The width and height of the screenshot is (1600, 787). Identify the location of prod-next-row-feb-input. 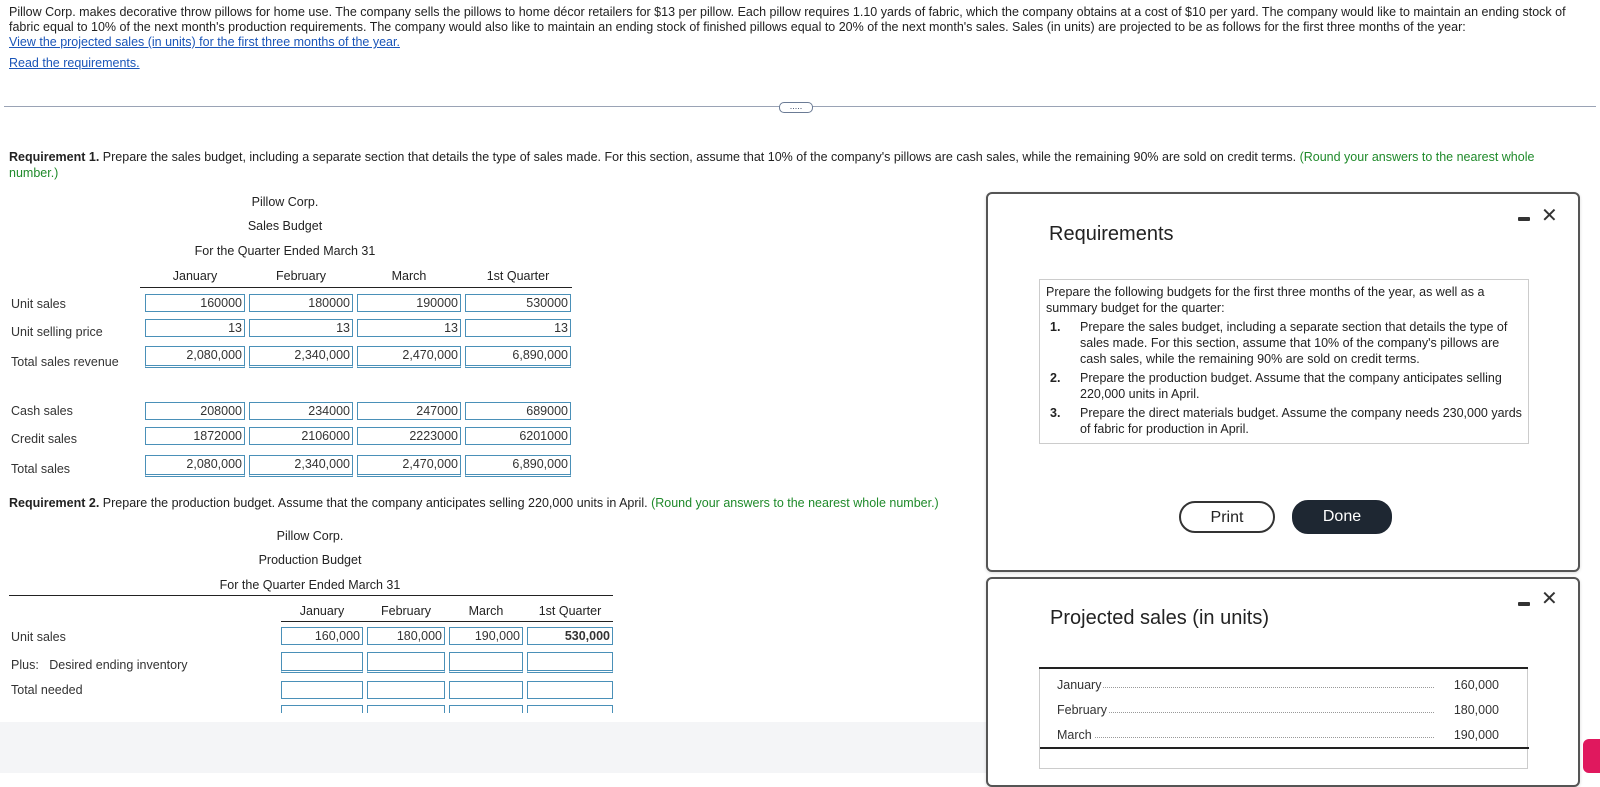
(406, 709).